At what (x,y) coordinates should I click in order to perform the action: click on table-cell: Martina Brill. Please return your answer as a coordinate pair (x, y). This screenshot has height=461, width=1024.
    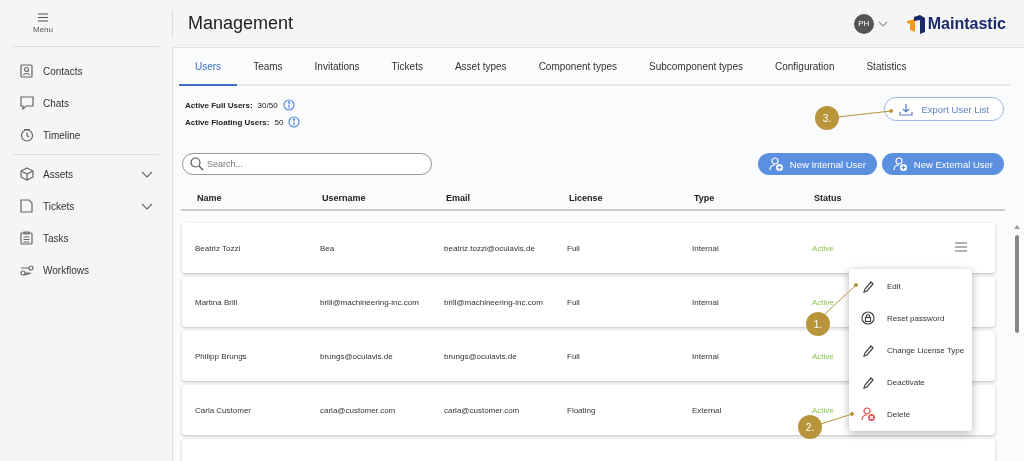
    Looking at the image, I should click on (216, 302).